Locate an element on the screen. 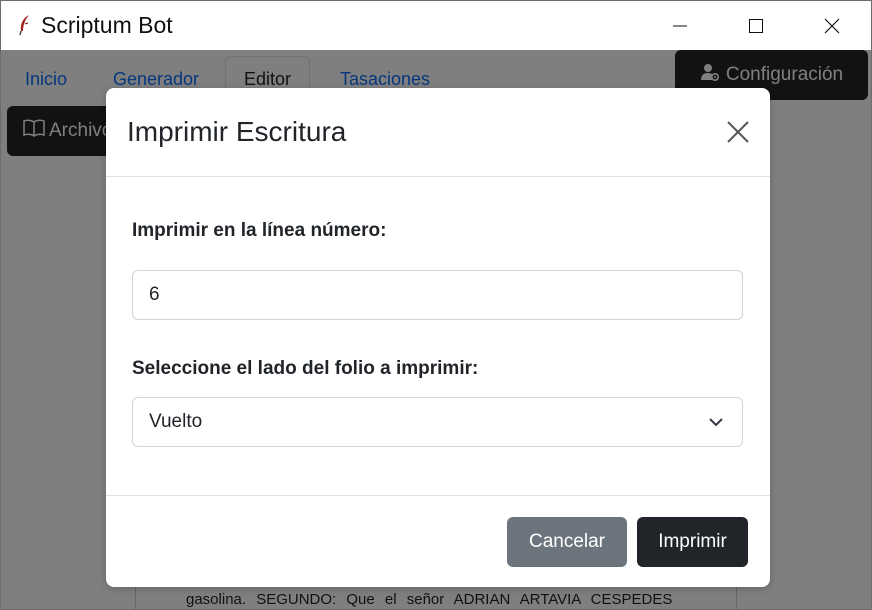  folio-side-select: Vuelto is located at coordinates (437, 422).